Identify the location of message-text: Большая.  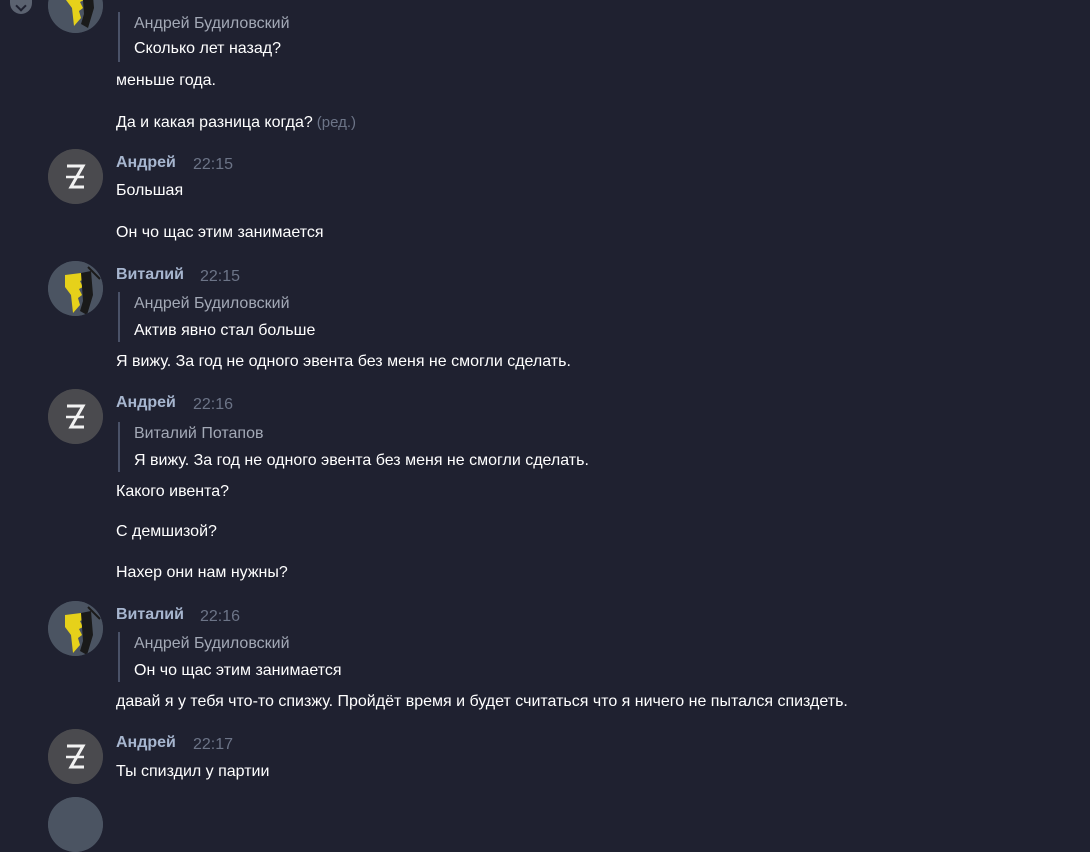
(150, 190).